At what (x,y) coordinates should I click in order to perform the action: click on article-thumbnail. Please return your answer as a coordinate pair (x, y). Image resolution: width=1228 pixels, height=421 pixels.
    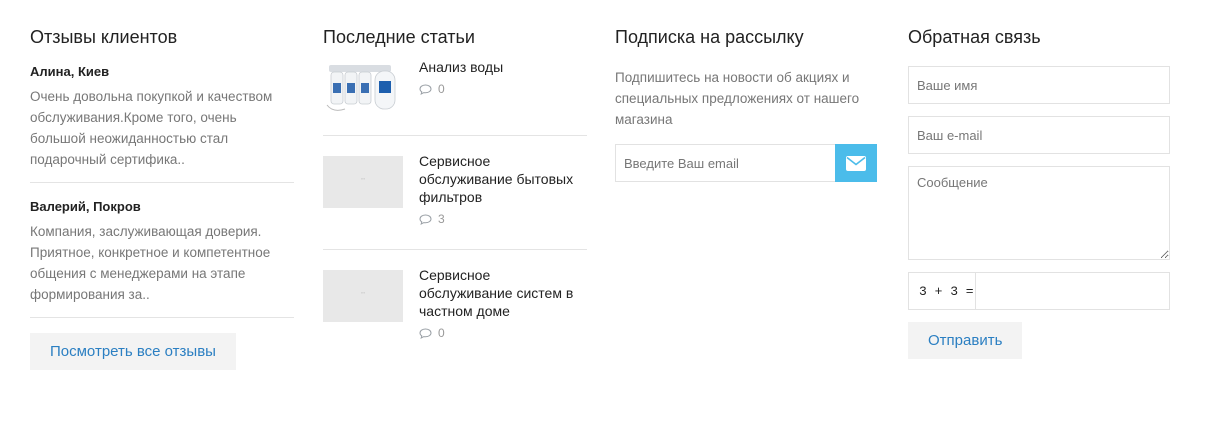
    Looking at the image, I should click on (363, 85).